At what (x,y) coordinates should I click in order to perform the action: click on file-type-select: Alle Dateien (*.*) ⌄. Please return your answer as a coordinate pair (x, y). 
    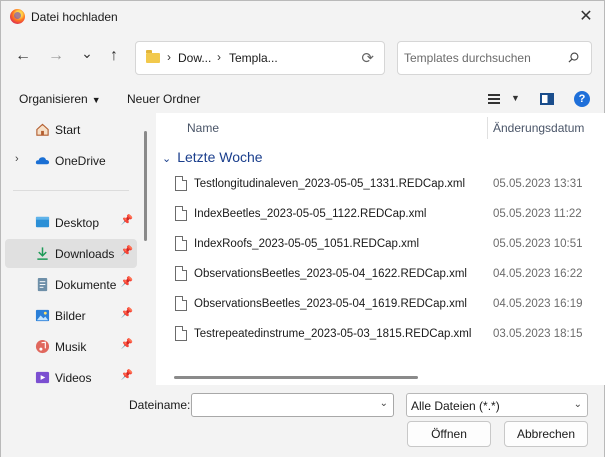
    Looking at the image, I should click on (497, 405).